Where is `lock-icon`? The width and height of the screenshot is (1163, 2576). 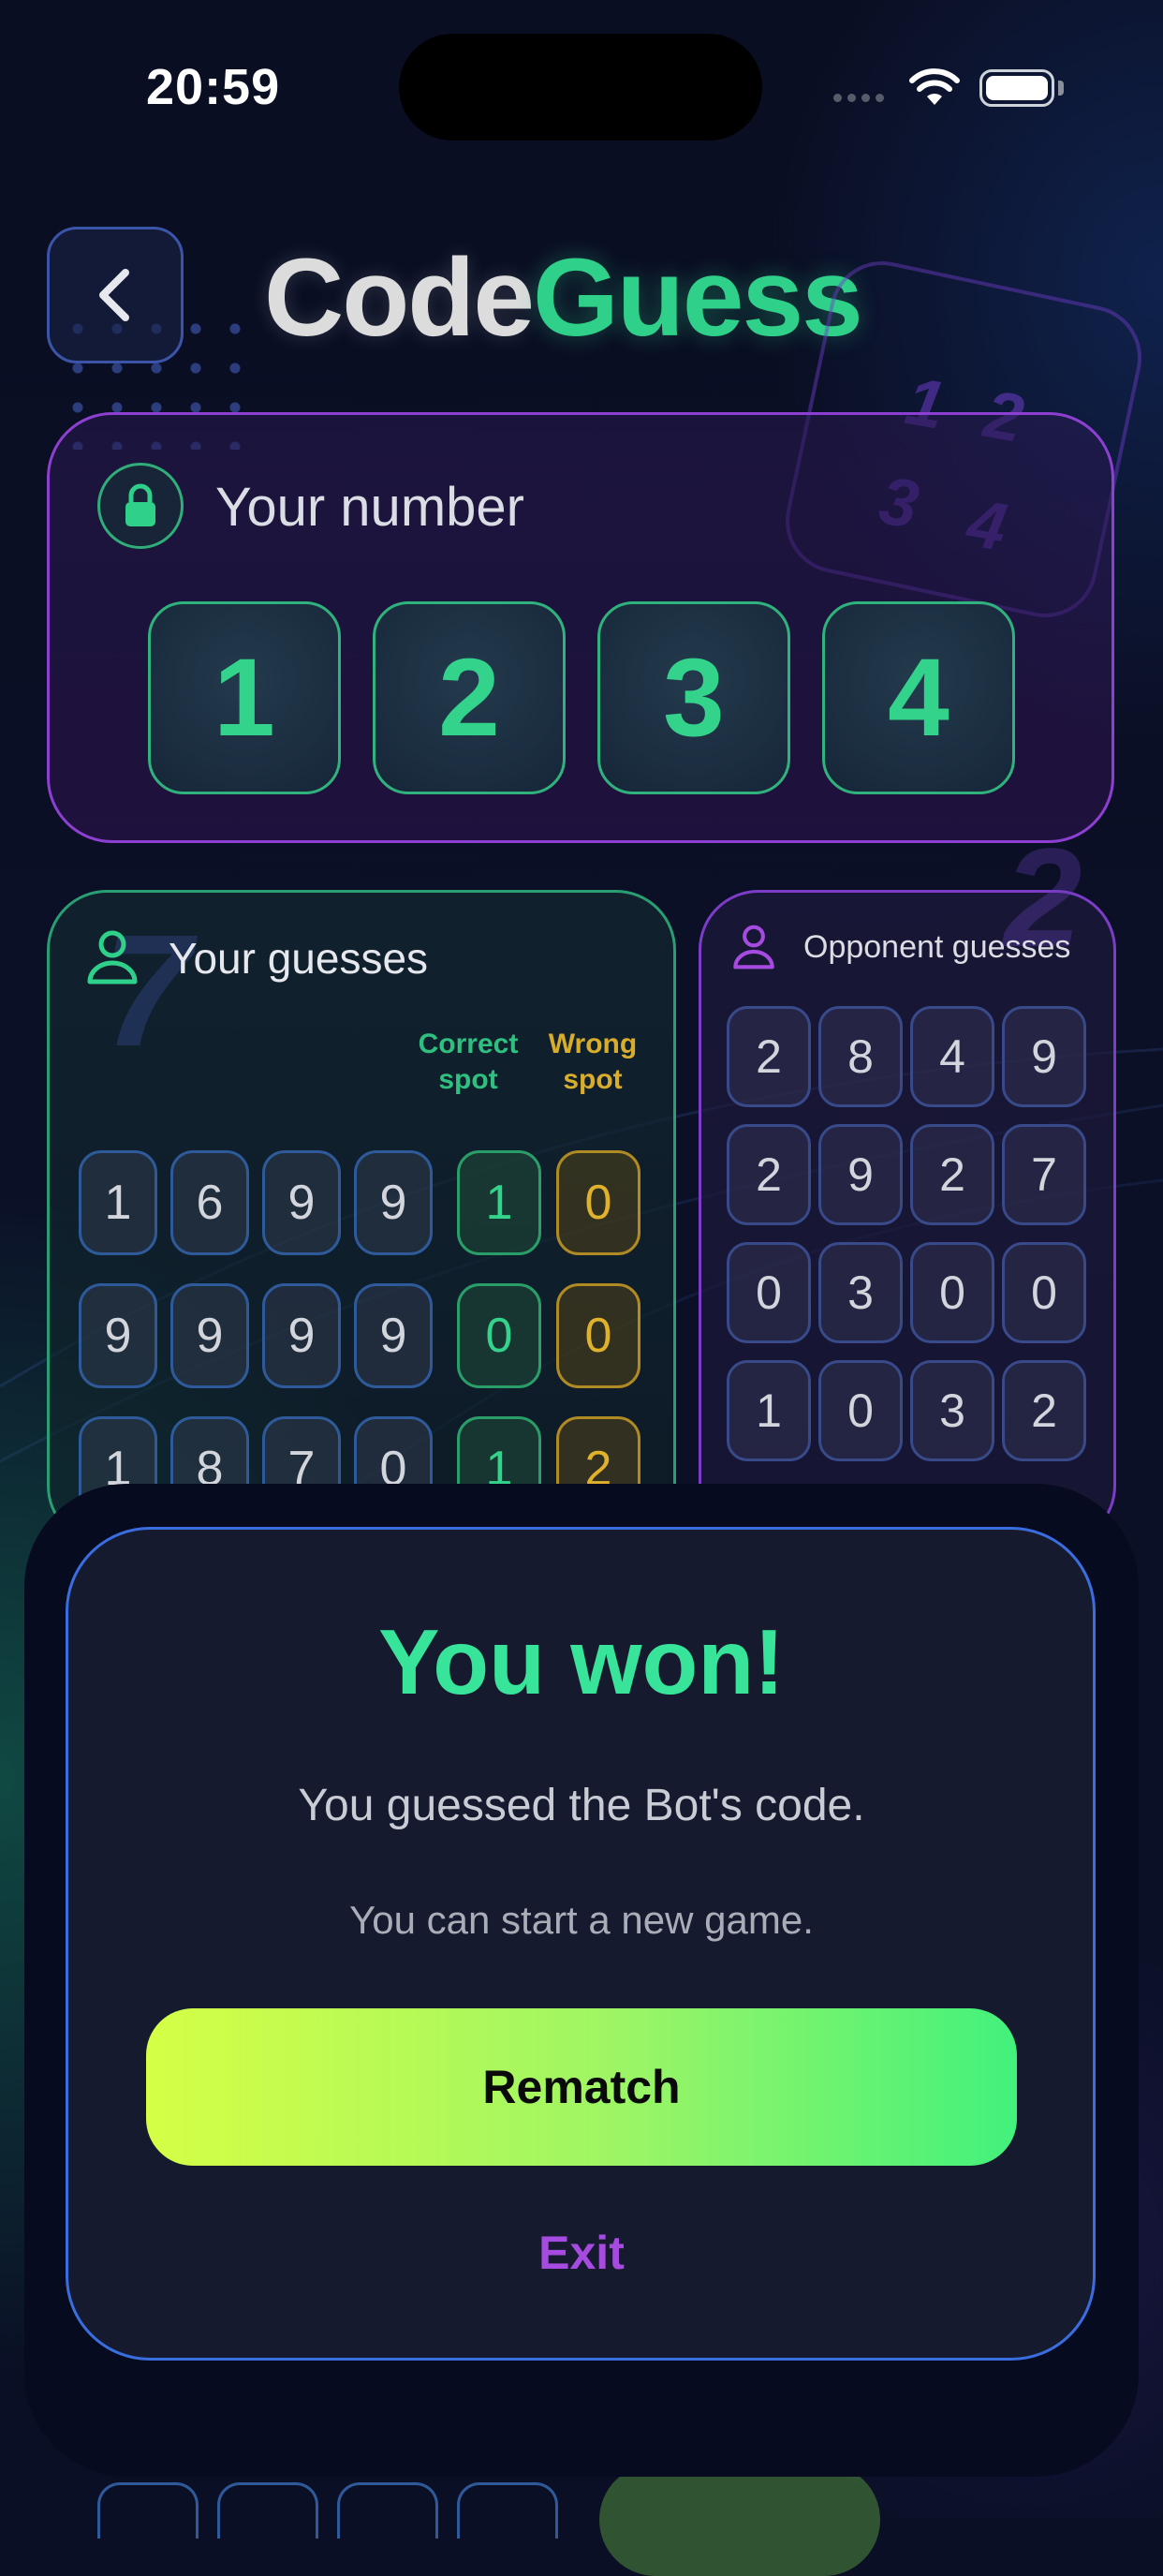
lock-icon is located at coordinates (140, 504).